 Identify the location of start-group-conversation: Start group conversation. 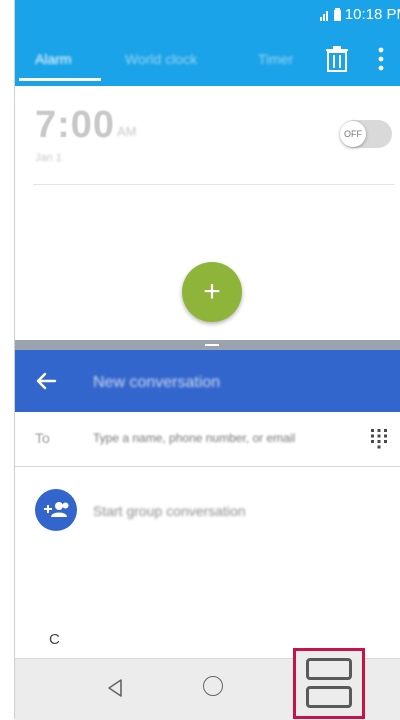
(169, 511).